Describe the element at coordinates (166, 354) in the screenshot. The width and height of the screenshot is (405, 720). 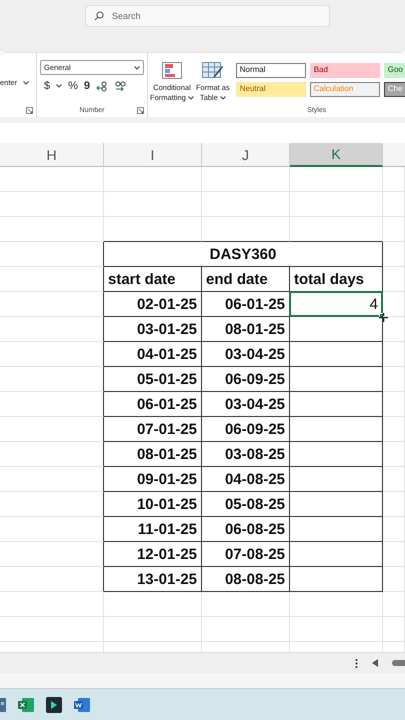
I see `date-cell: 04-01-25` at that location.